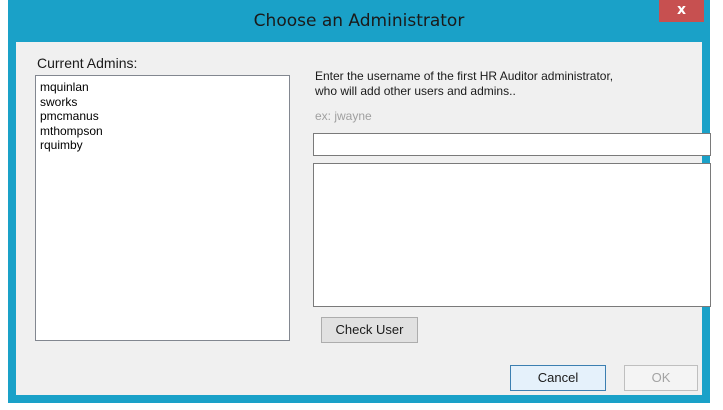 This screenshot has height=410, width=723. What do you see at coordinates (512, 144) in the screenshot?
I see `username-input` at bounding box center [512, 144].